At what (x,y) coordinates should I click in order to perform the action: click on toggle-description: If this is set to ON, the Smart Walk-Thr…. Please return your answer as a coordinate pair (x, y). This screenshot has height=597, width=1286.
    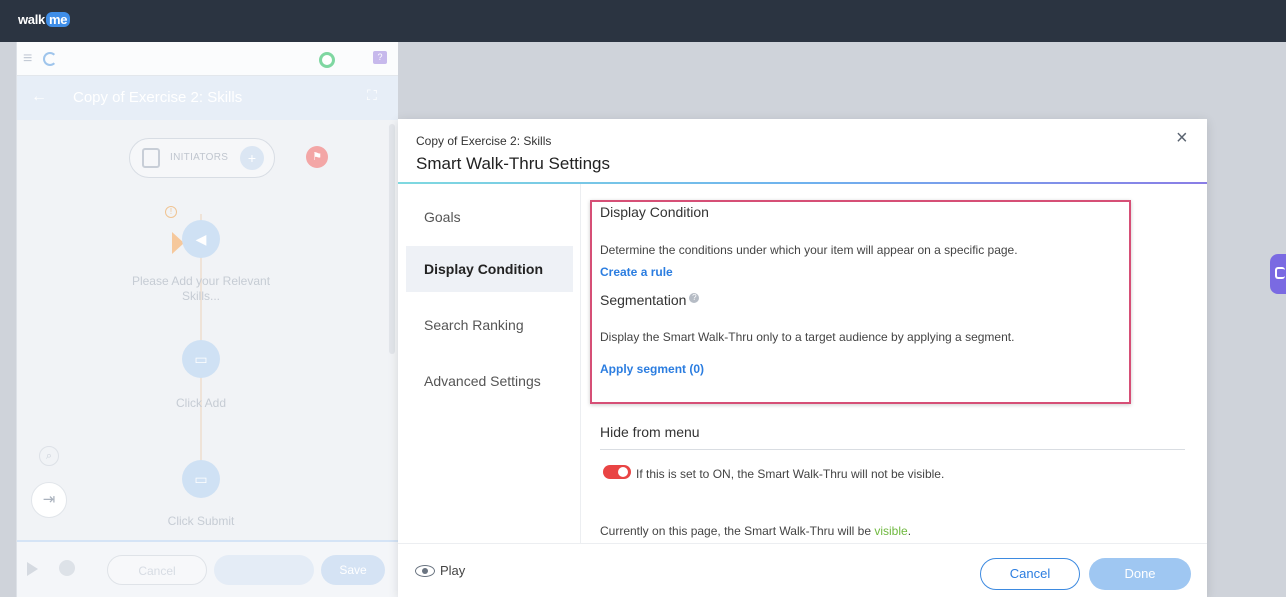
    Looking at the image, I should click on (790, 474).